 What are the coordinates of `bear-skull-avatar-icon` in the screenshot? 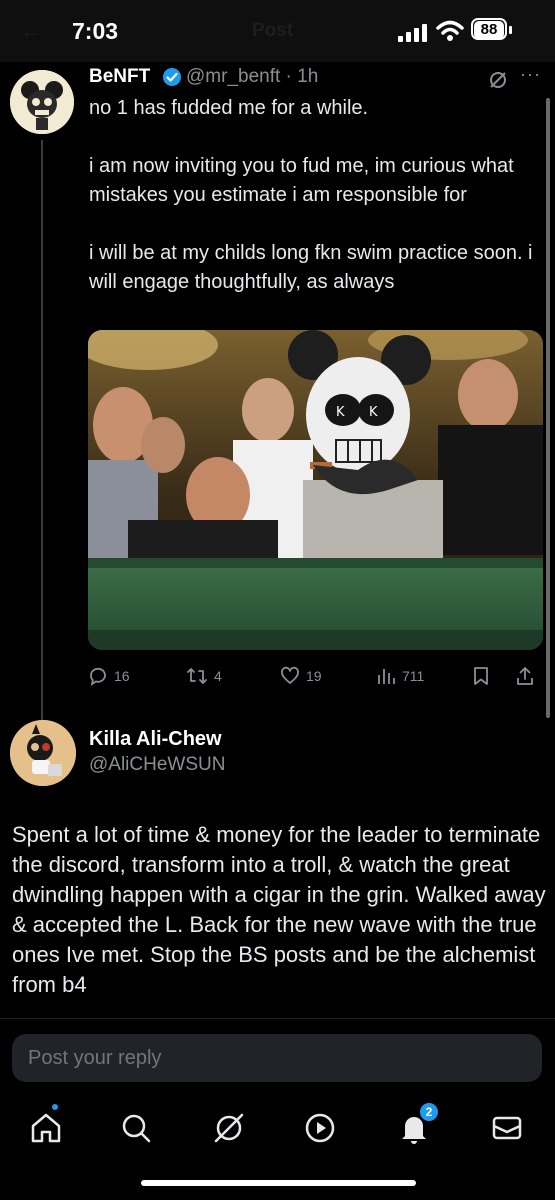 It's located at (42, 102).